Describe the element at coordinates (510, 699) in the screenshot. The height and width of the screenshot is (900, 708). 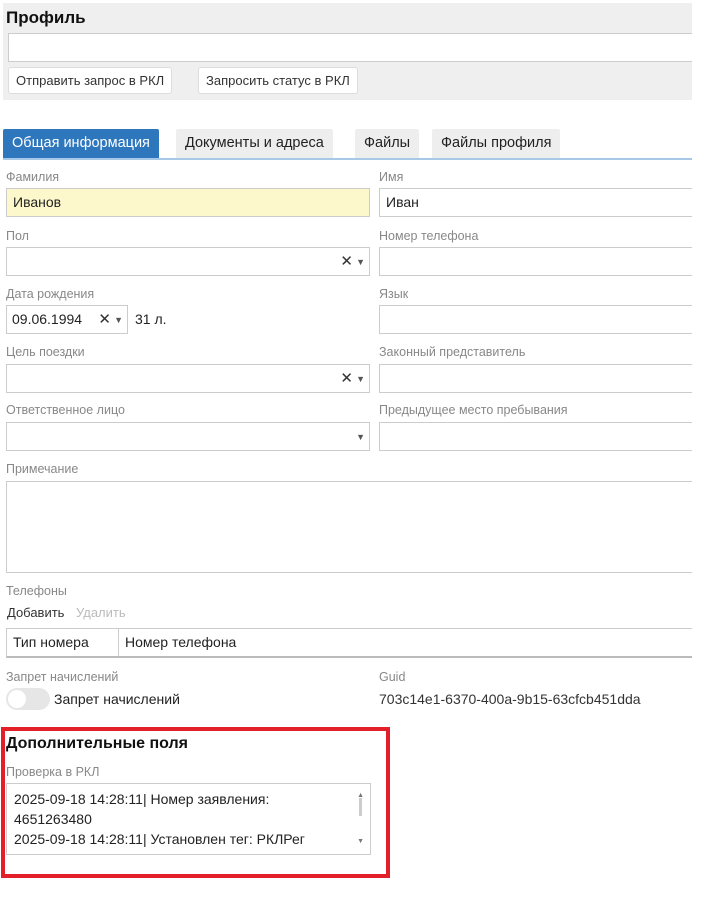
I see `guid-value: 703c14e1-6370-400a-9b15-63cfcb451dda` at that location.